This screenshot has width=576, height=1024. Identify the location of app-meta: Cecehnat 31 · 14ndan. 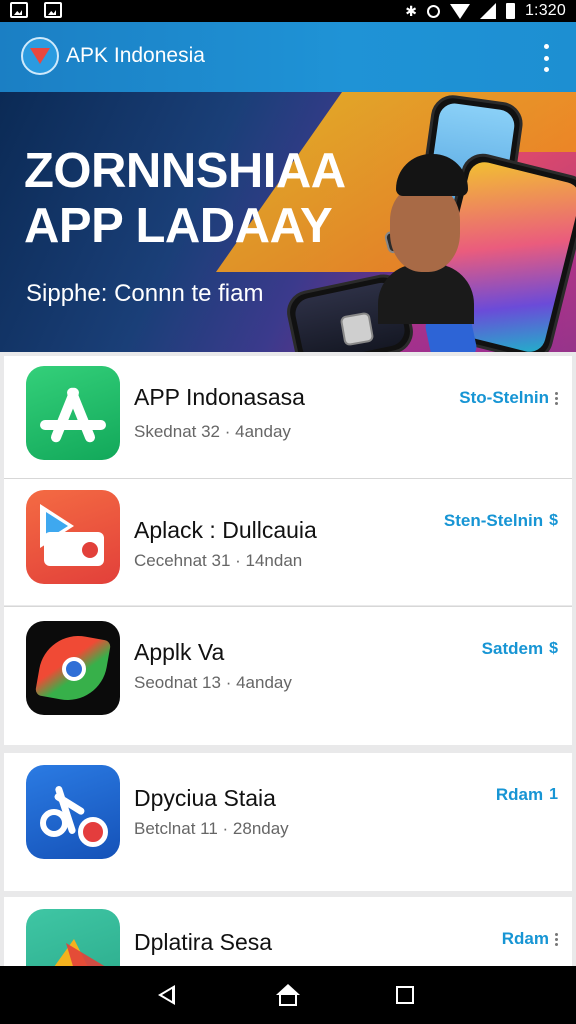
(218, 560).